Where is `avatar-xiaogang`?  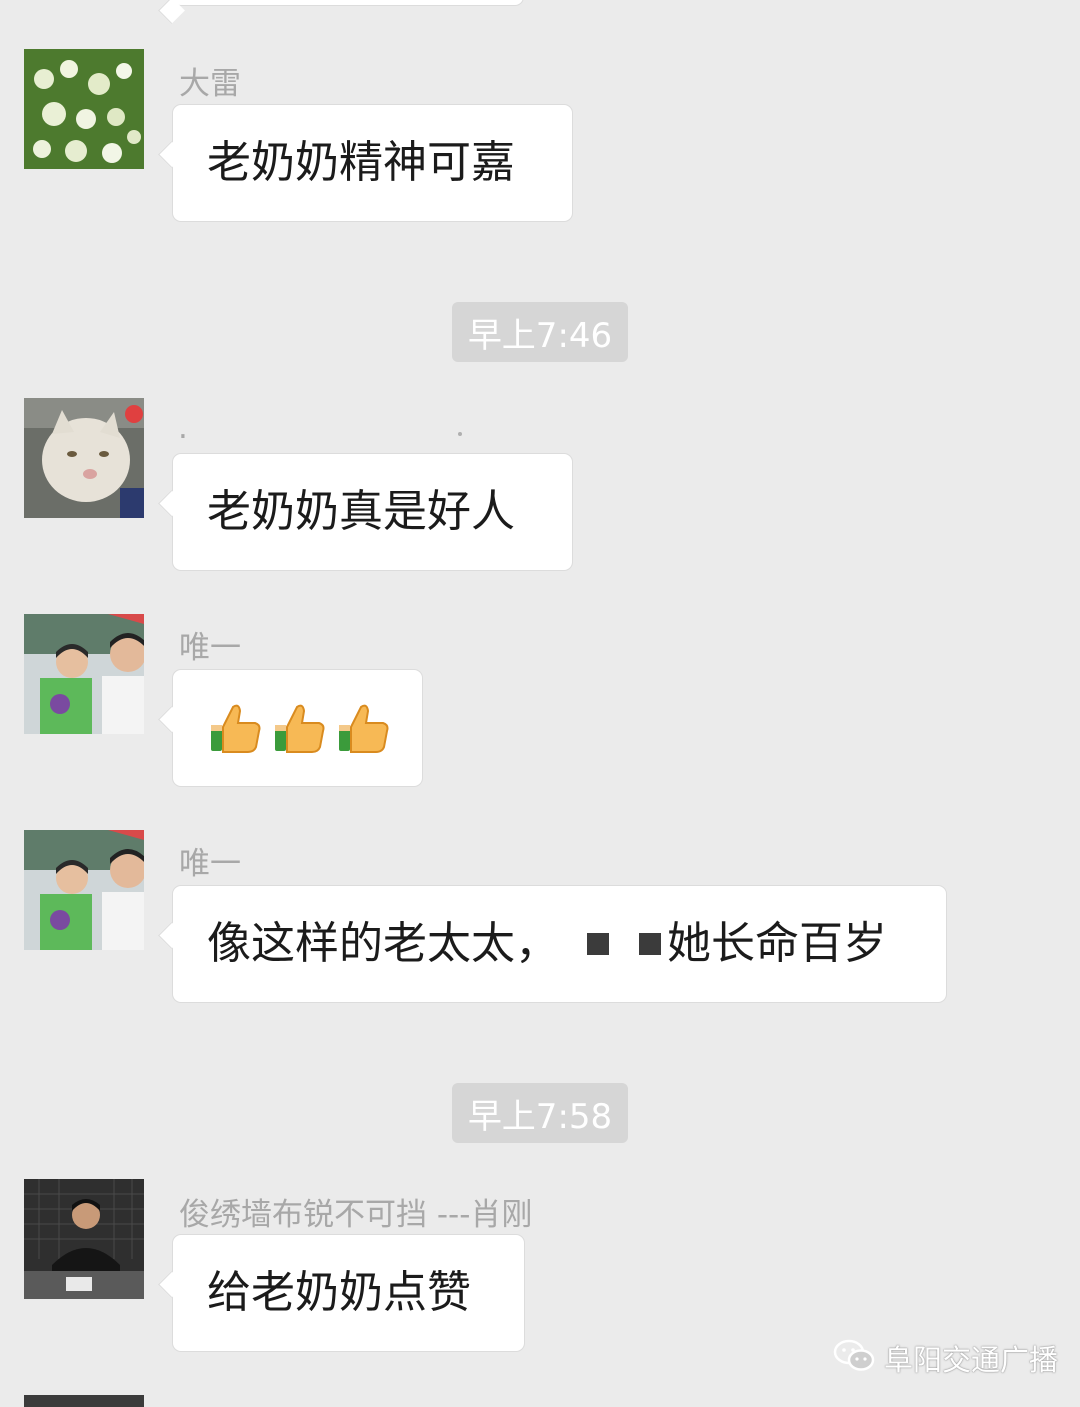 avatar-xiaogang is located at coordinates (84, 1239).